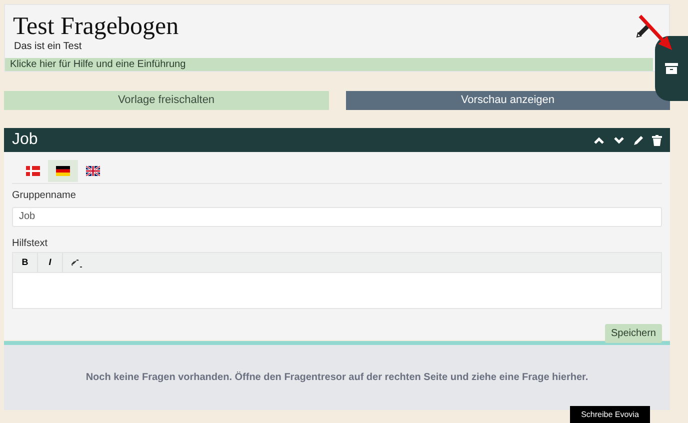 The height and width of the screenshot is (423, 688). Describe the element at coordinates (337, 280) in the screenshot. I see `text-editor: B I` at that location.